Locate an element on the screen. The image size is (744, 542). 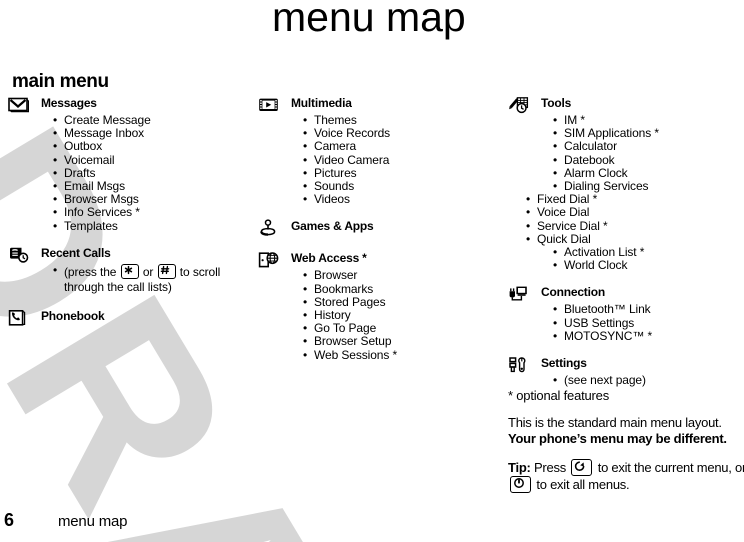
games-apps-icon is located at coordinates (269, 228).